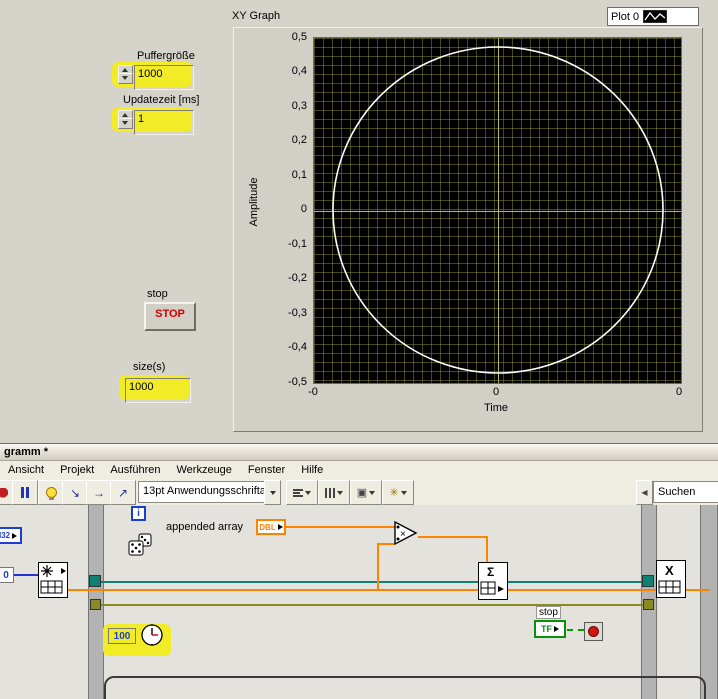 The height and width of the screenshot is (699, 718). What do you see at coordinates (166, 56) in the screenshot?
I see `buffer-size-label: Puffergröße` at bounding box center [166, 56].